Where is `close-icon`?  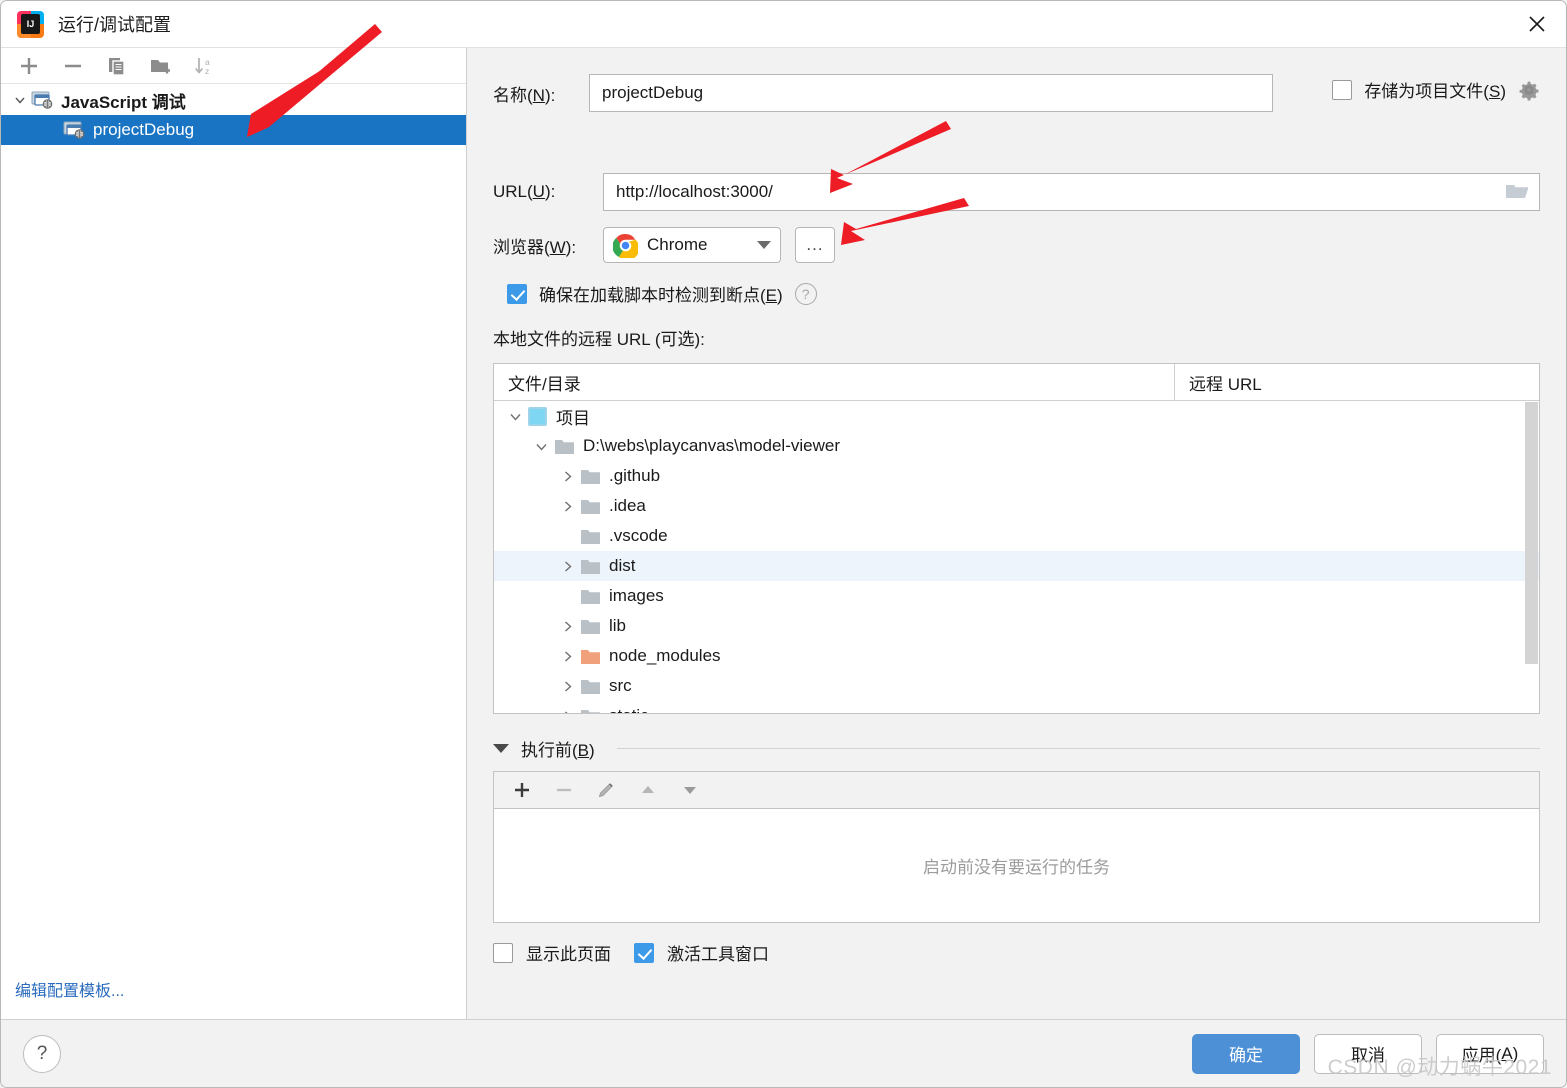 close-icon is located at coordinates (1537, 24).